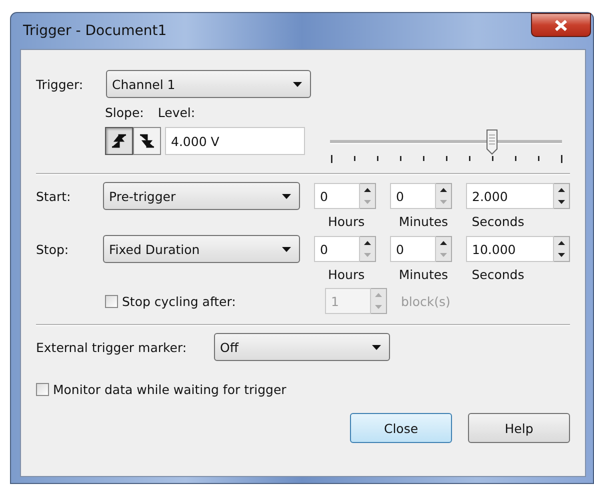  Describe the element at coordinates (179, 301) in the screenshot. I see `checkbox-label: Stop cycling after:` at that location.